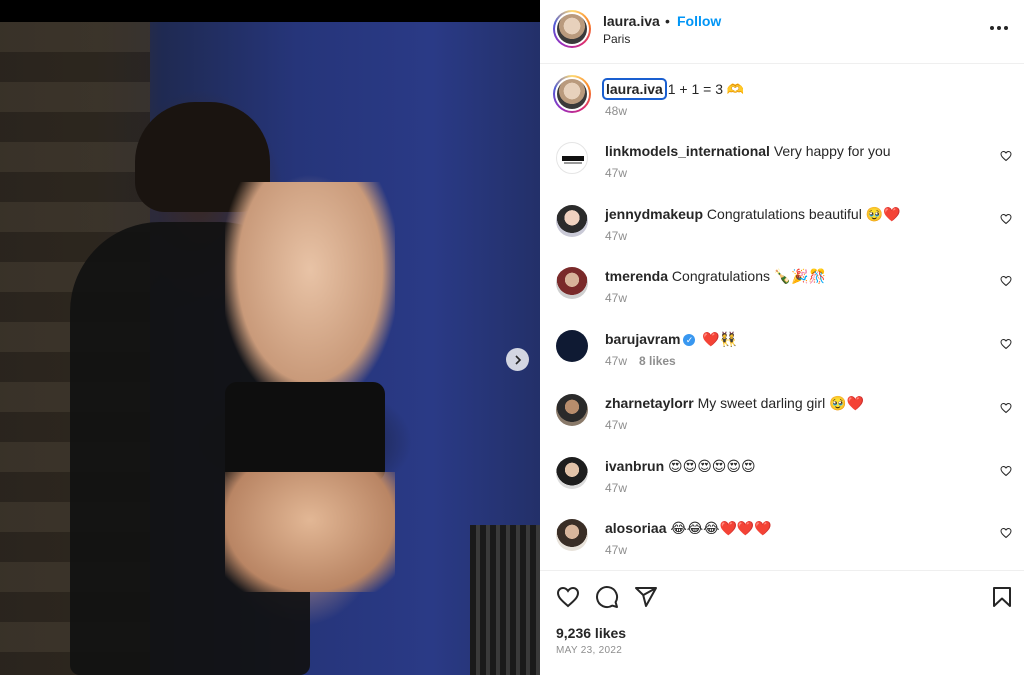  I want to click on commenter-username: alosoriaa, so click(635, 528).